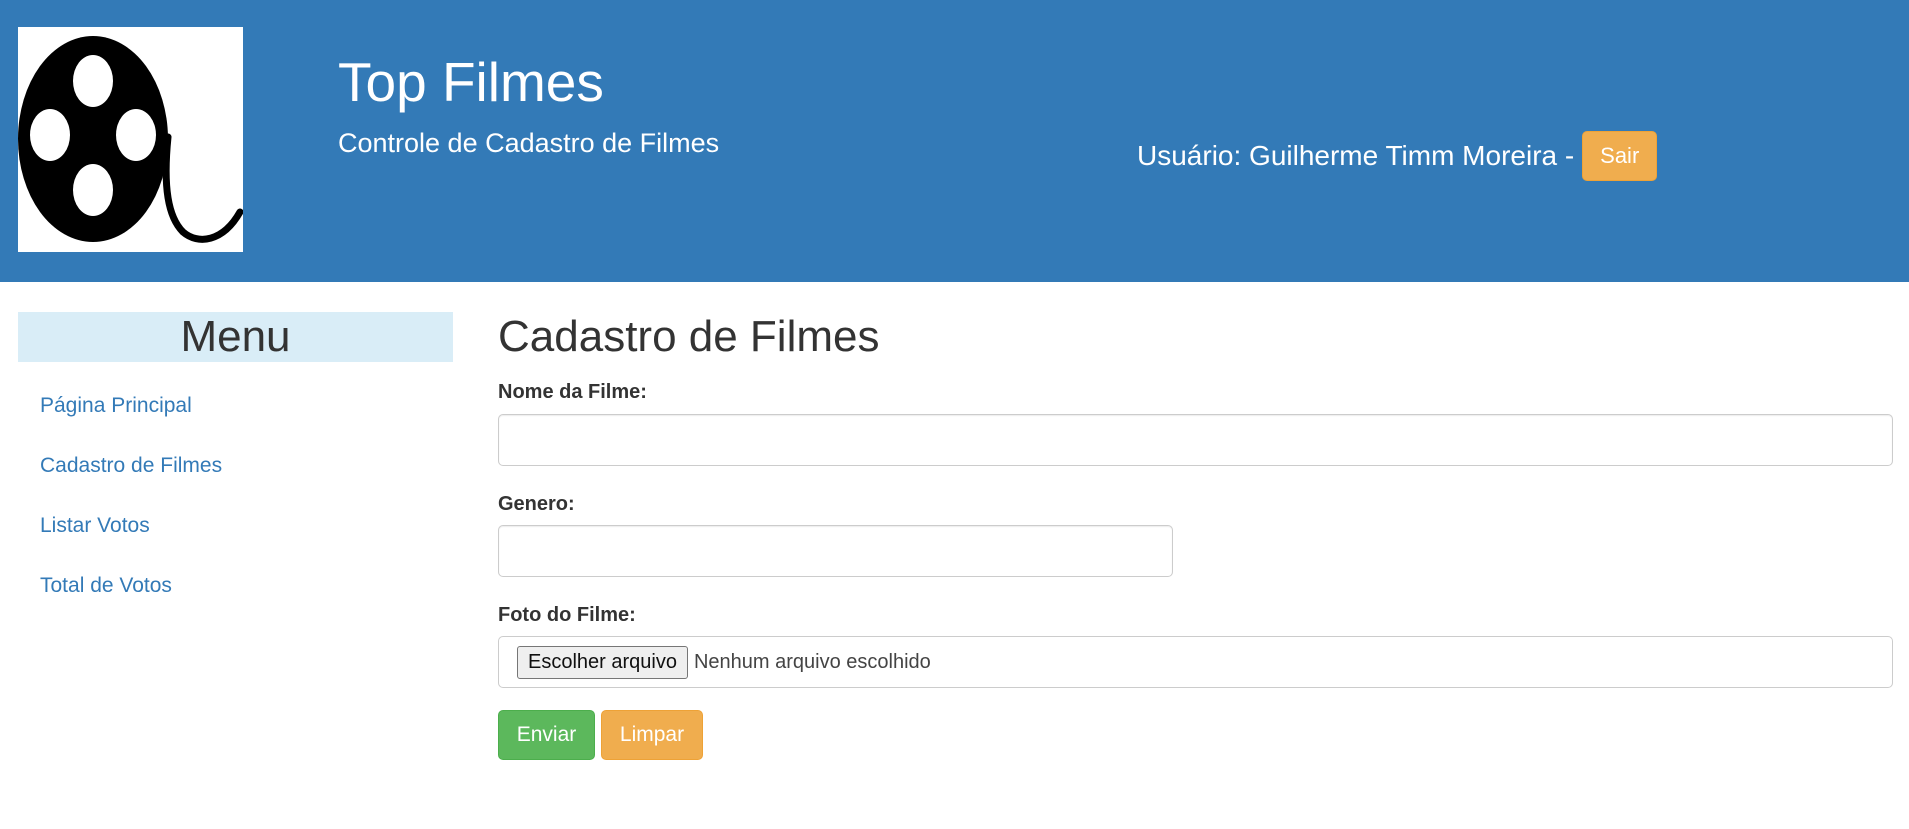 This screenshot has width=1909, height=829. Describe the element at coordinates (1356, 155) in the screenshot. I see `user-name-label: Usuário: Guilherme Timm Moreira -` at that location.